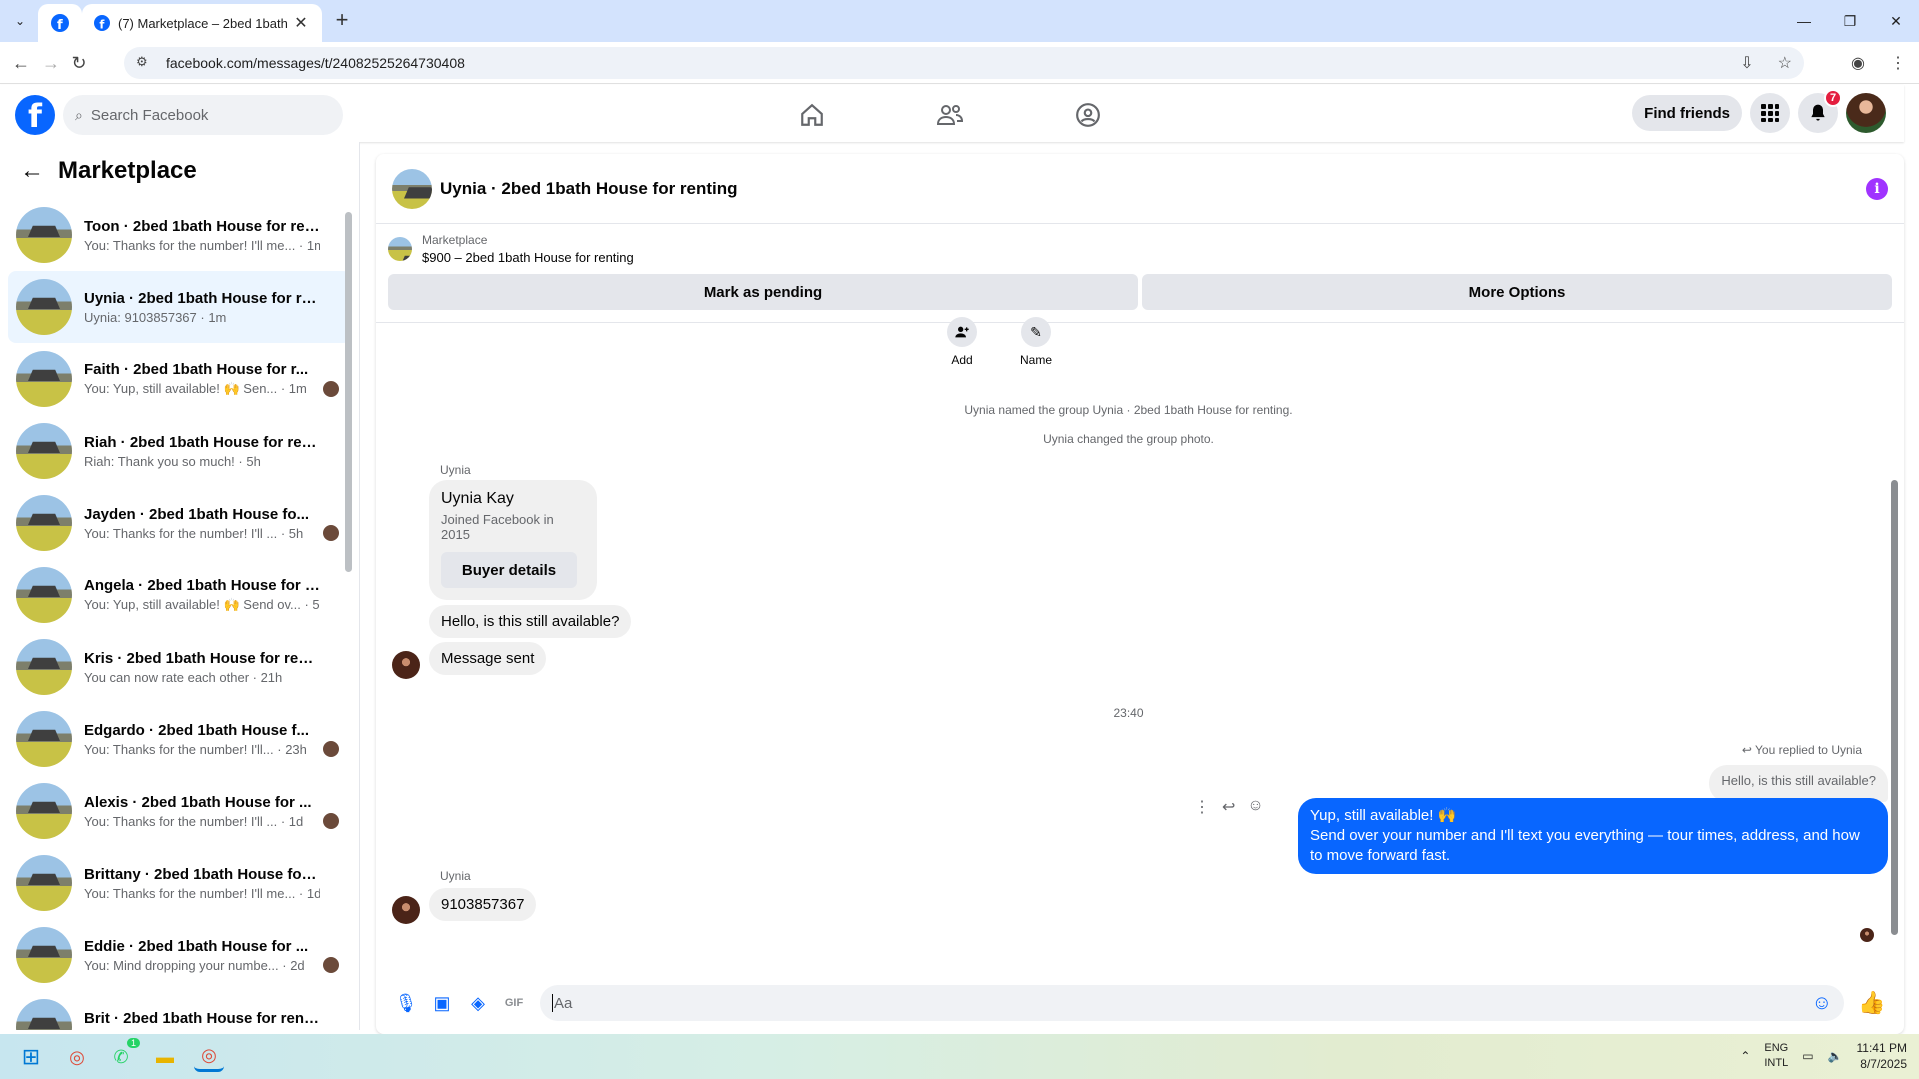  Describe the element at coordinates (1866, 113) in the screenshot. I see `account-avatar` at that location.